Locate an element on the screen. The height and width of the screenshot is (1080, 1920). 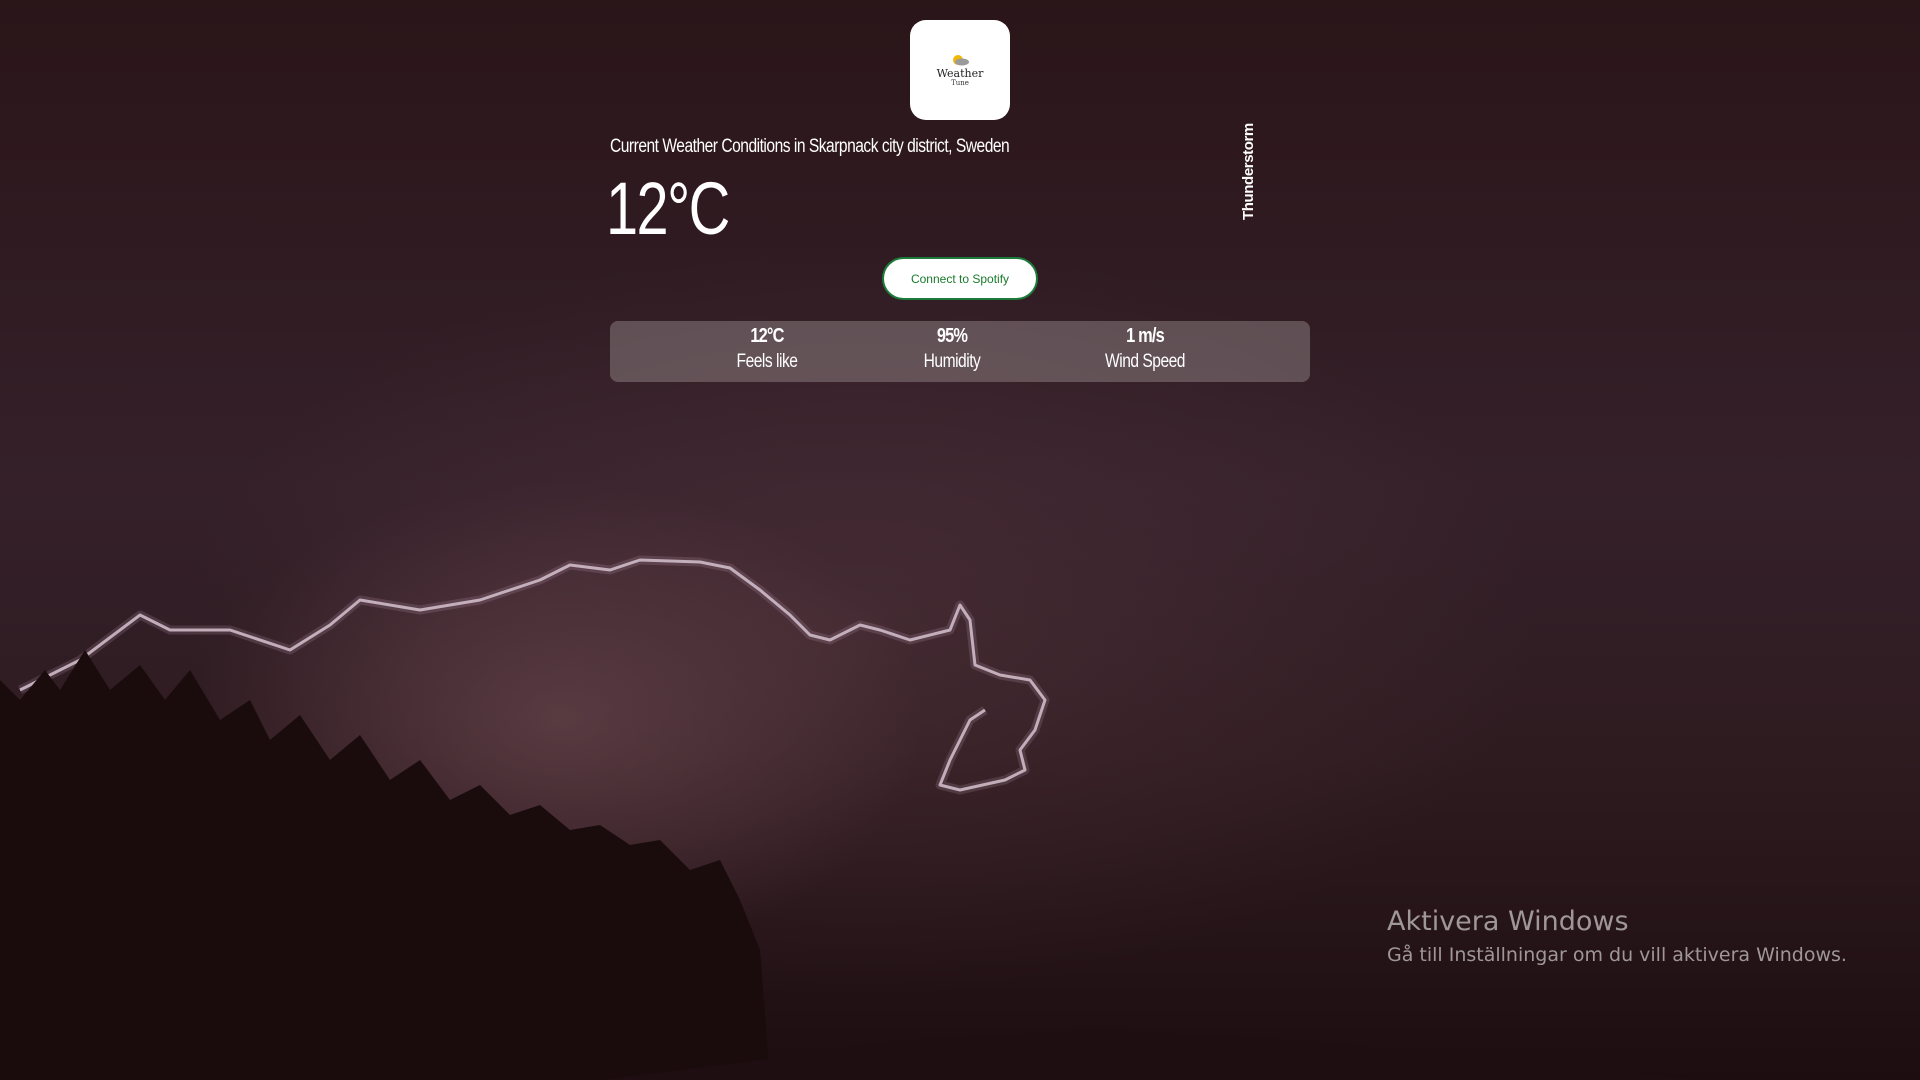
logo-subtitle: Tune is located at coordinates (960, 83).